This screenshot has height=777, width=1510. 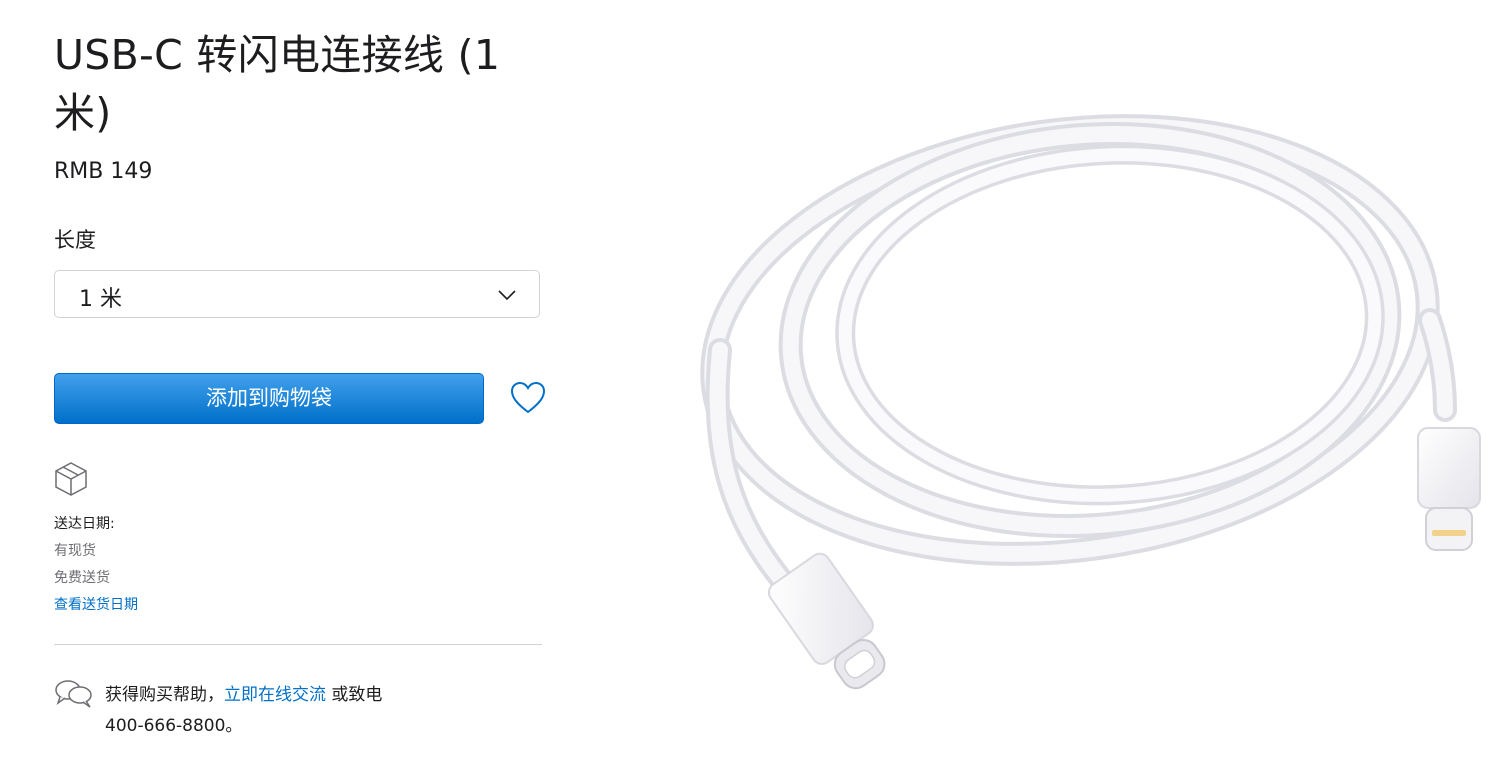 What do you see at coordinates (96, 565) in the screenshot?
I see `shipping-info: 送达日期: 有现货 免费送货 查看送货日期` at bounding box center [96, 565].